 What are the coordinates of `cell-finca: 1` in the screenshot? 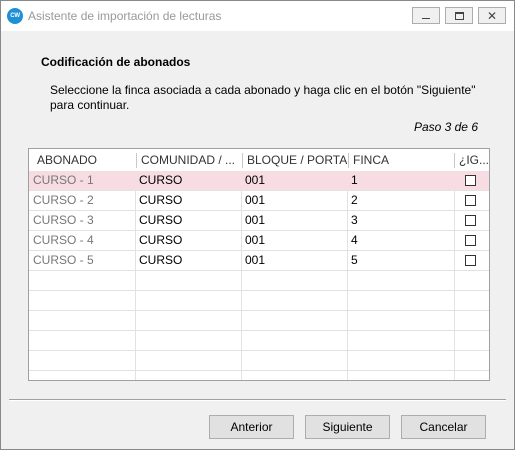 It's located at (352, 180).